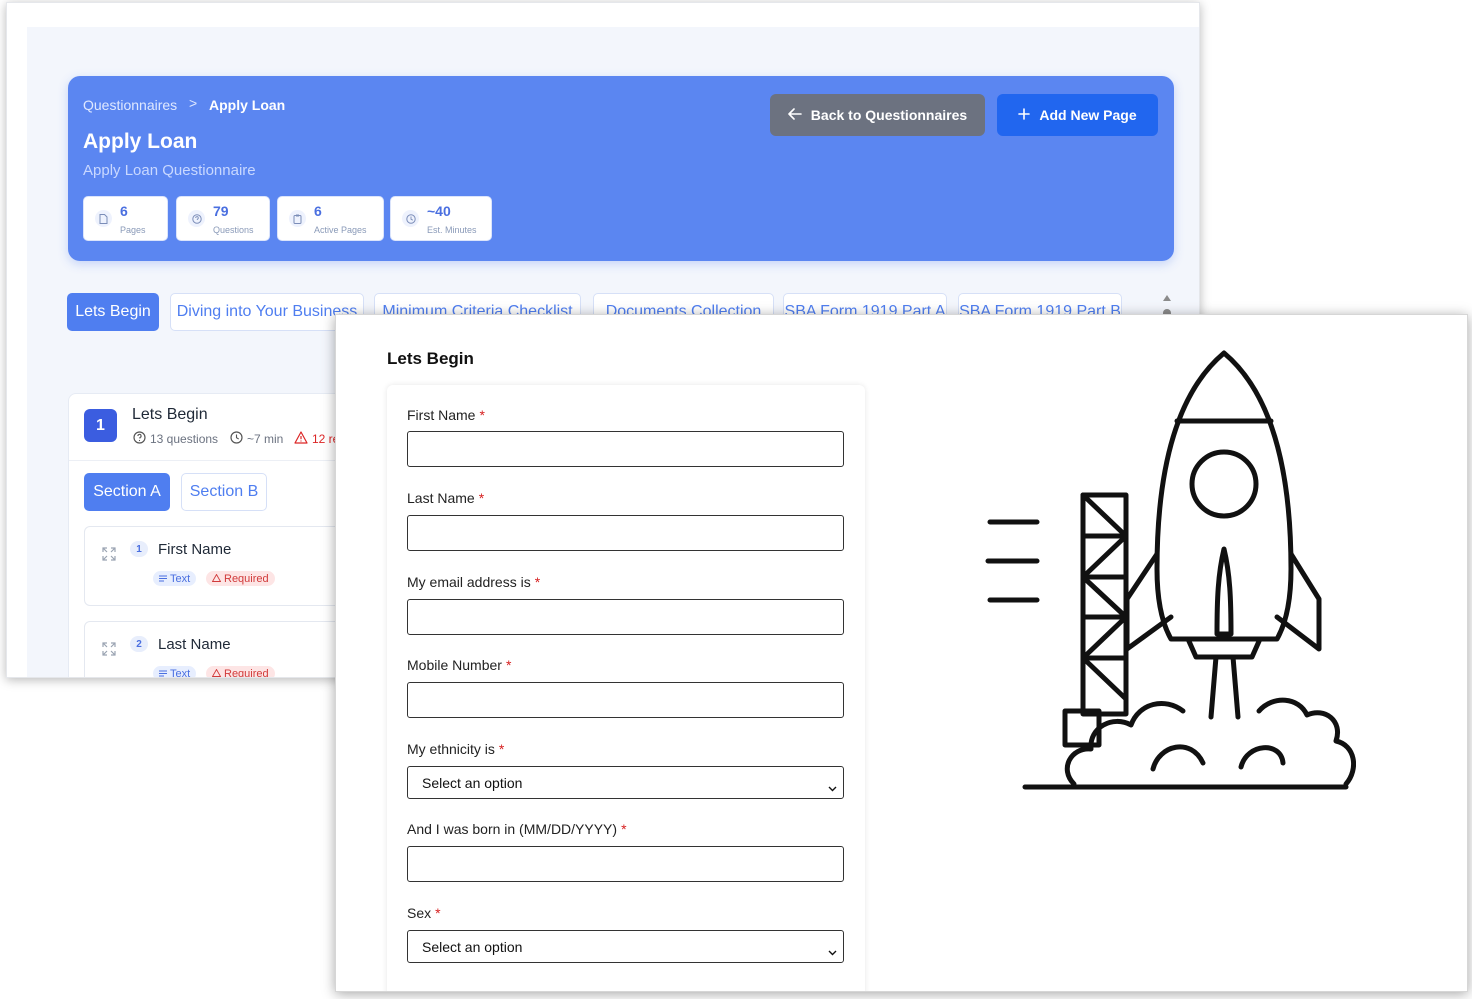  I want to click on page-number-badge: 1, so click(100, 425).